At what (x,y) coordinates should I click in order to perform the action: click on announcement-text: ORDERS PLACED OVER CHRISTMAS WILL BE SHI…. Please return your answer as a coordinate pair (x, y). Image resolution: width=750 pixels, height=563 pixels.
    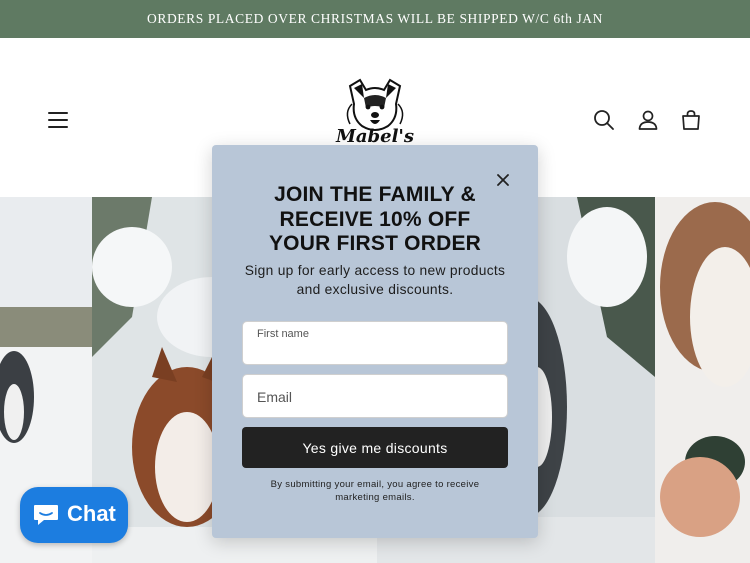
    Looking at the image, I should click on (374, 18).